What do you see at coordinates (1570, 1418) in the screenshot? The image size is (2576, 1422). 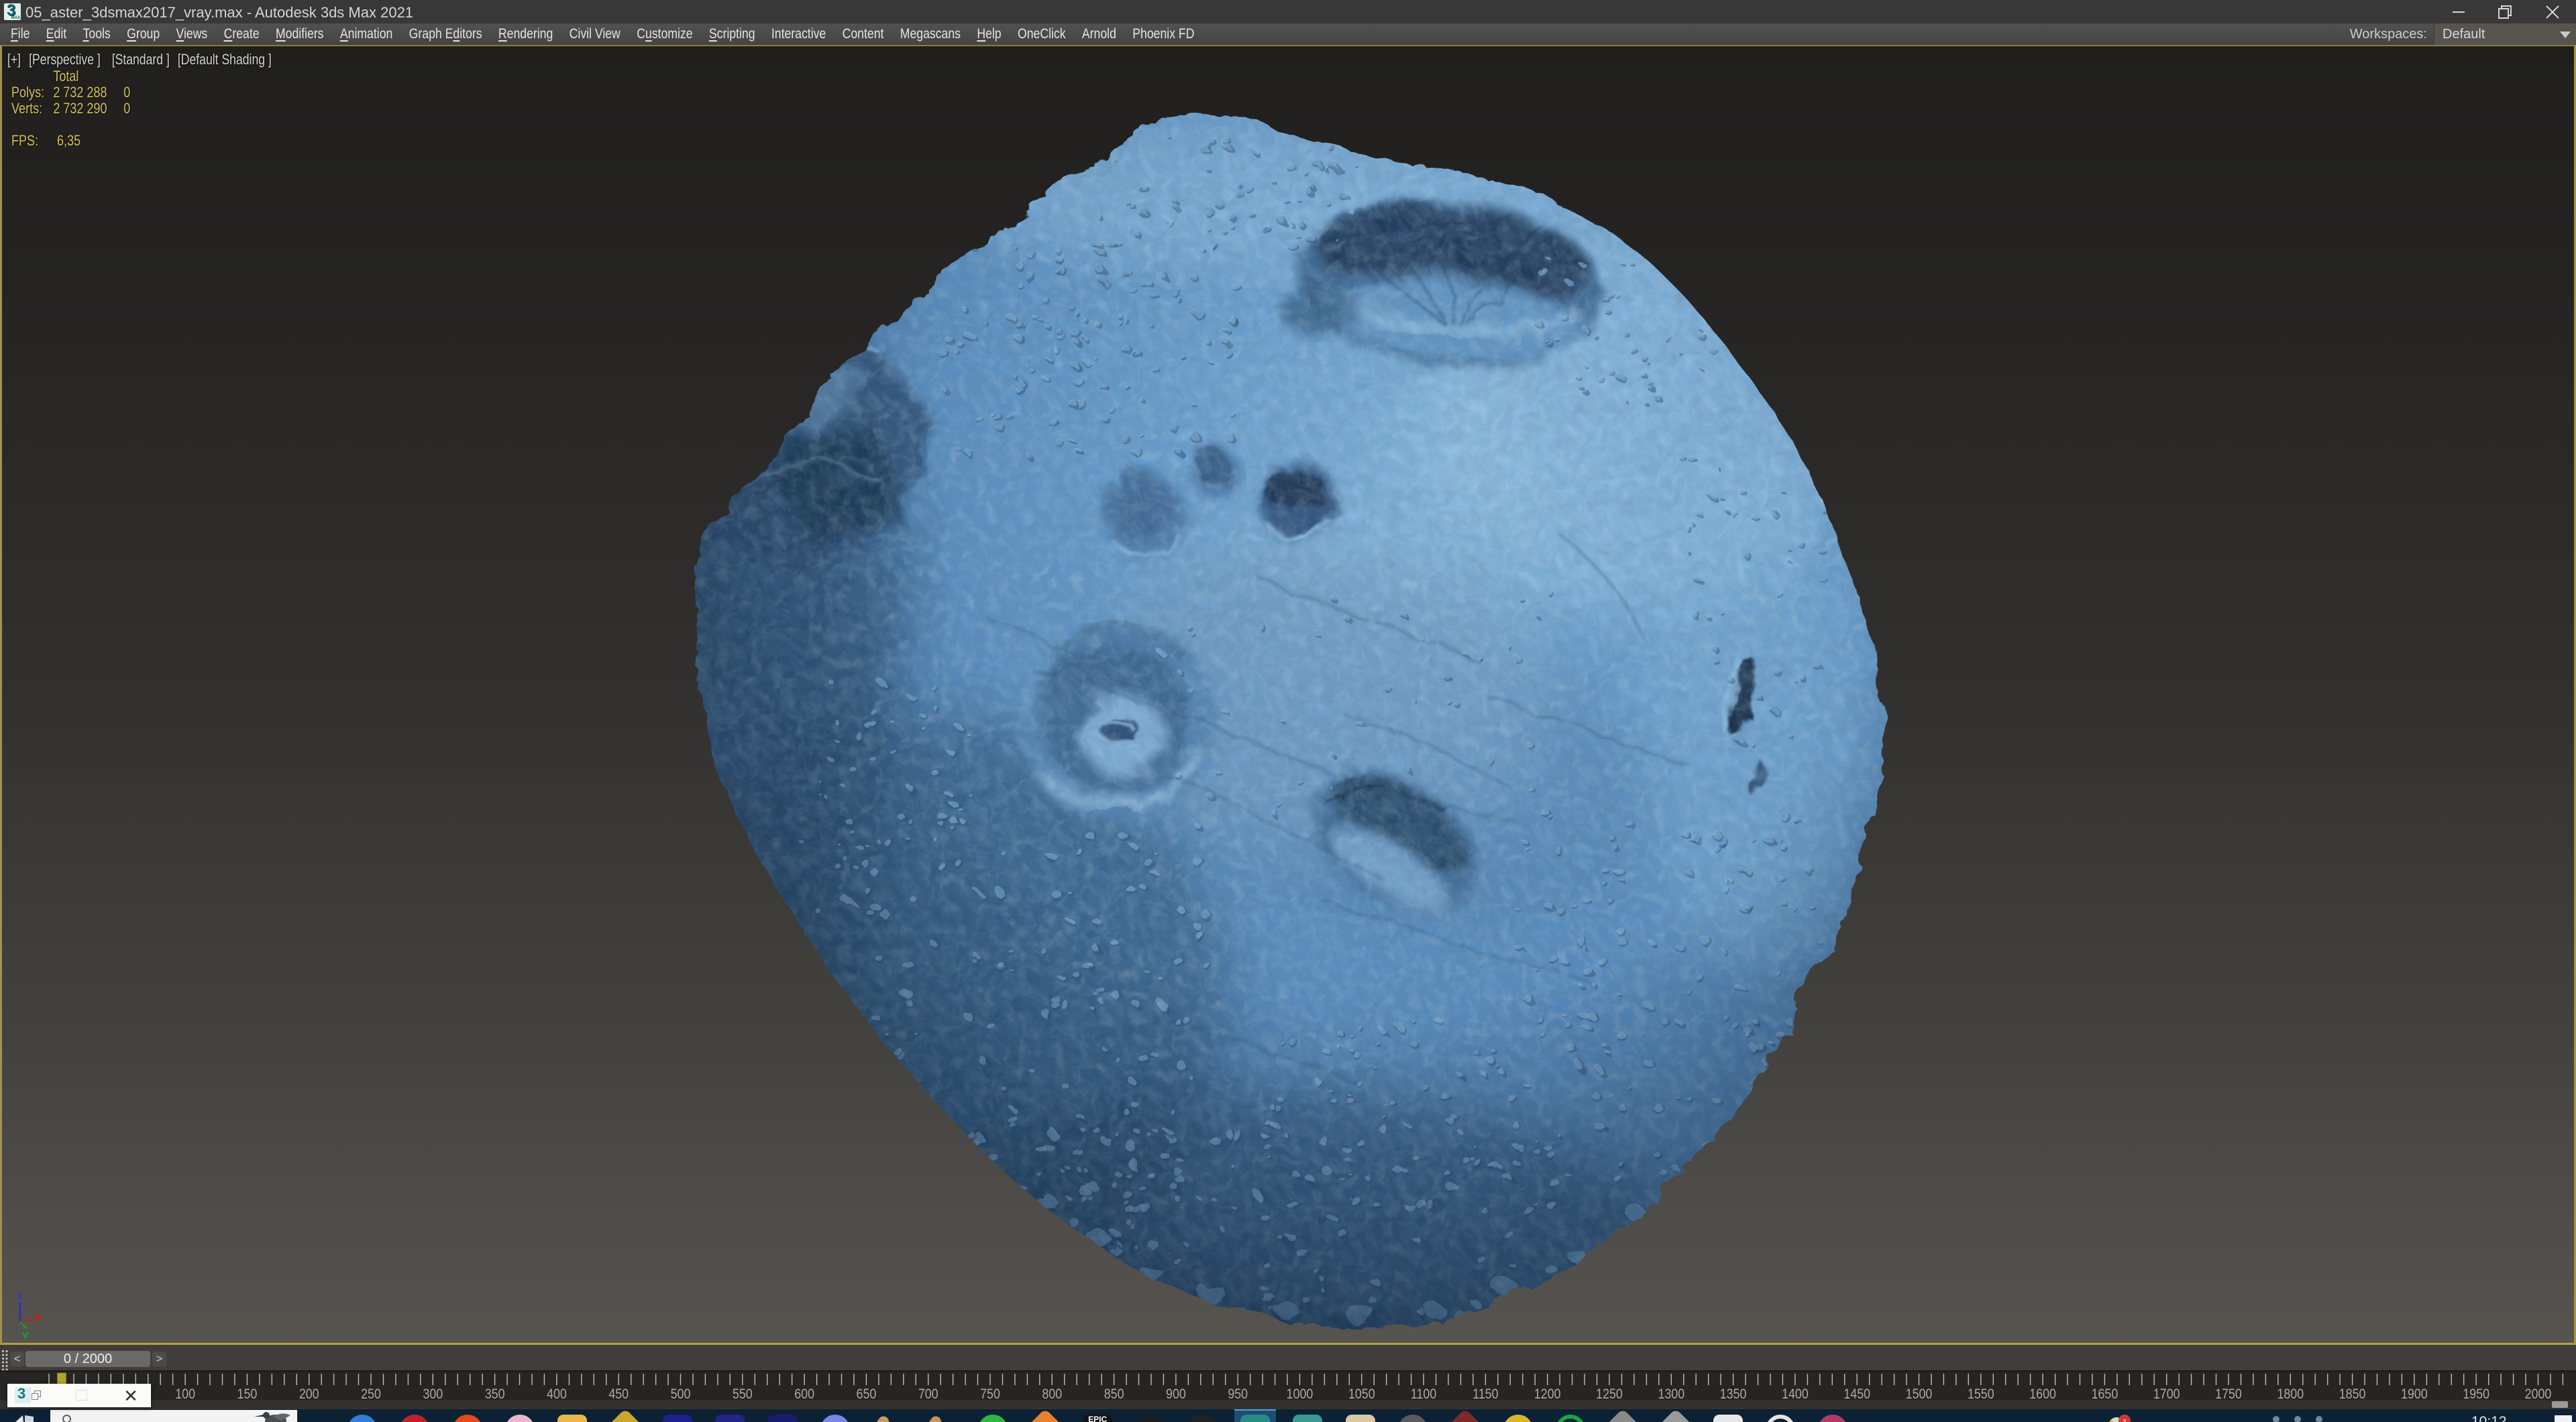 I see `taskbar-icon-green-ring-app` at bounding box center [1570, 1418].